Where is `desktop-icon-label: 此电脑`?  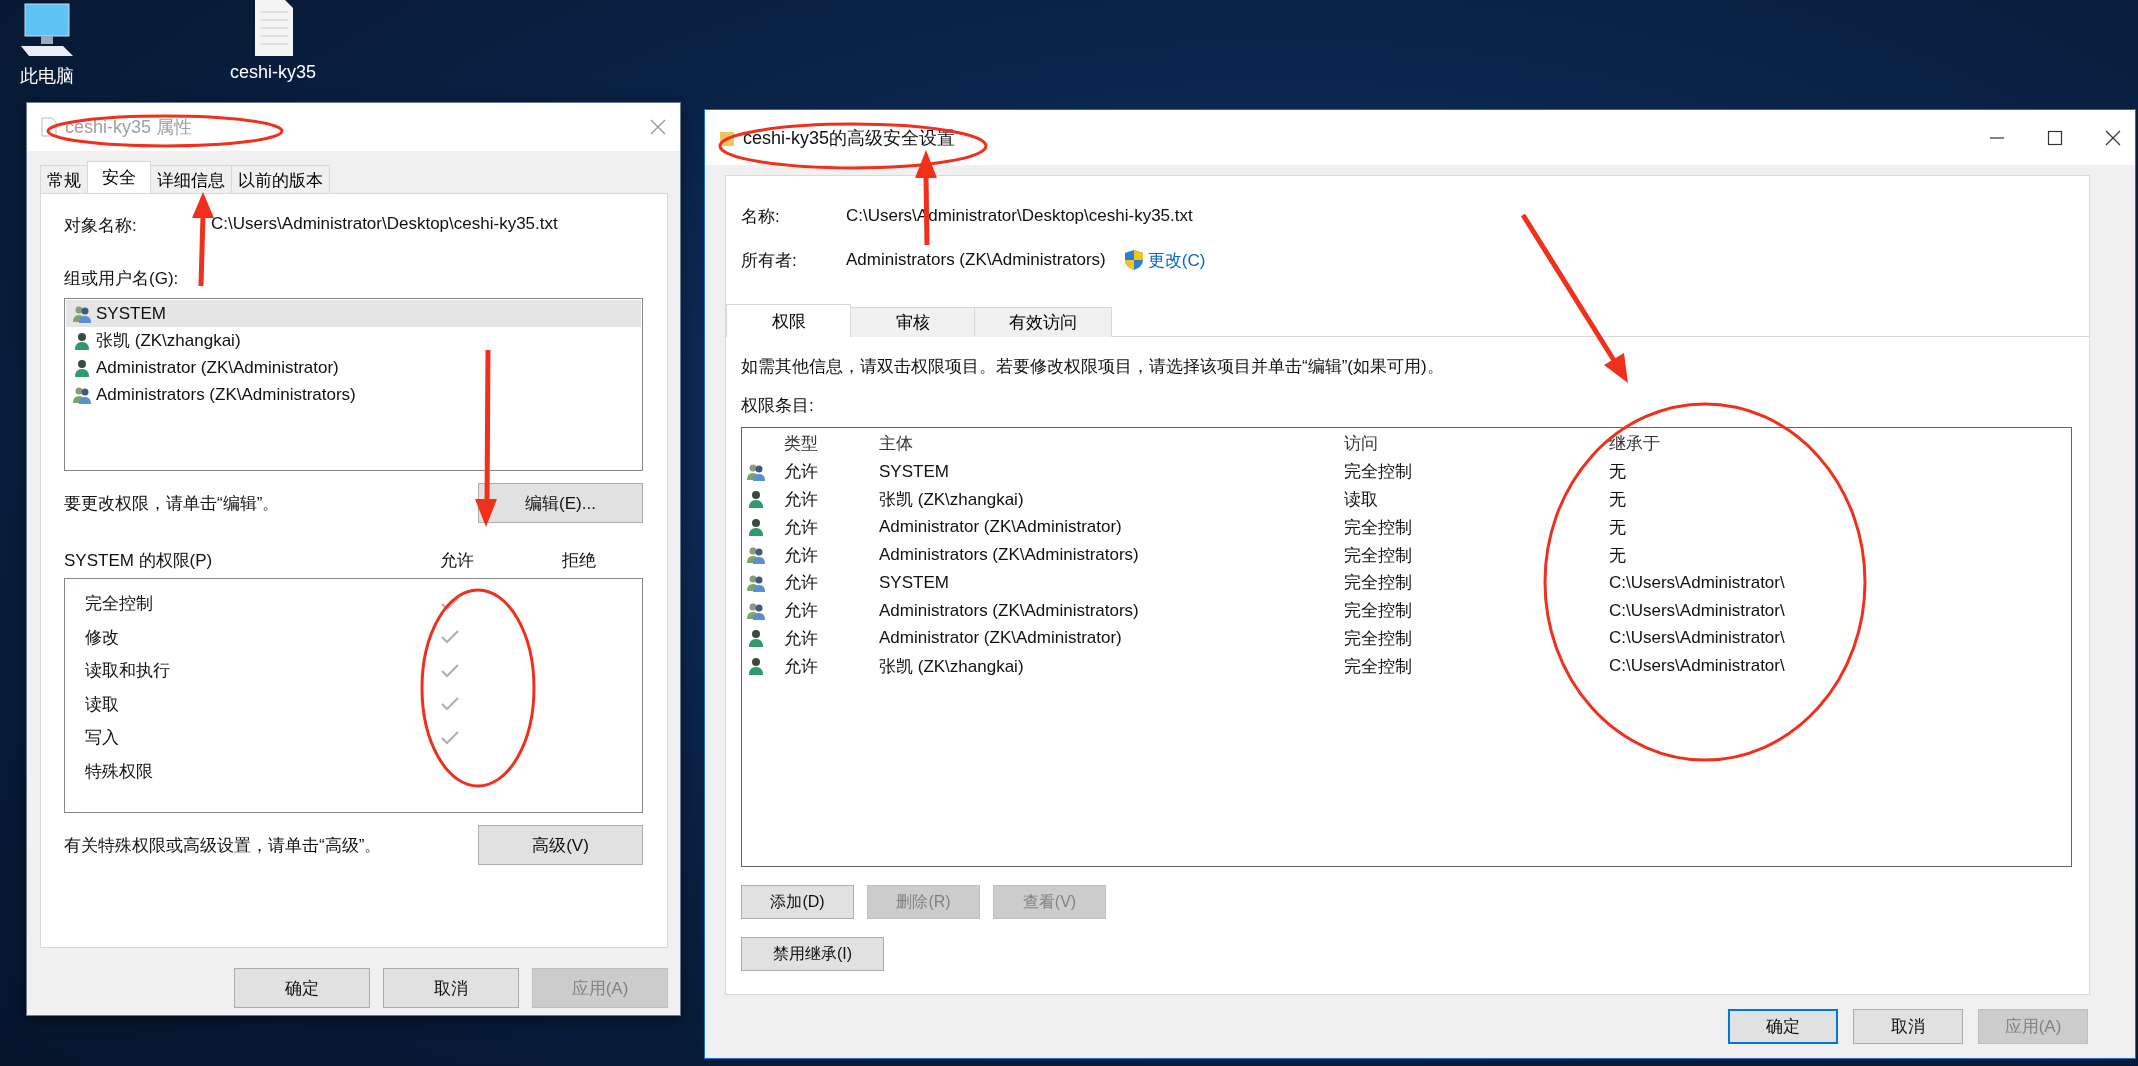
desktop-icon-label: 此电脑 is located at coordinates (47, 76).